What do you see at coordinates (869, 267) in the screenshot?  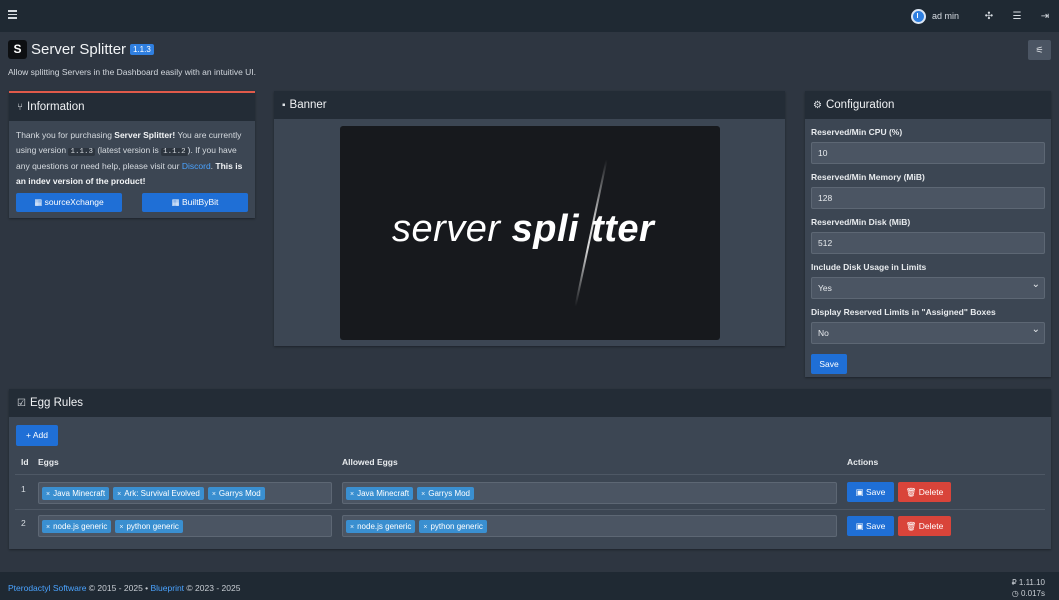 I see `include-disk-label: Include Disk Usage in Limits` at bounding box center [869, 267].